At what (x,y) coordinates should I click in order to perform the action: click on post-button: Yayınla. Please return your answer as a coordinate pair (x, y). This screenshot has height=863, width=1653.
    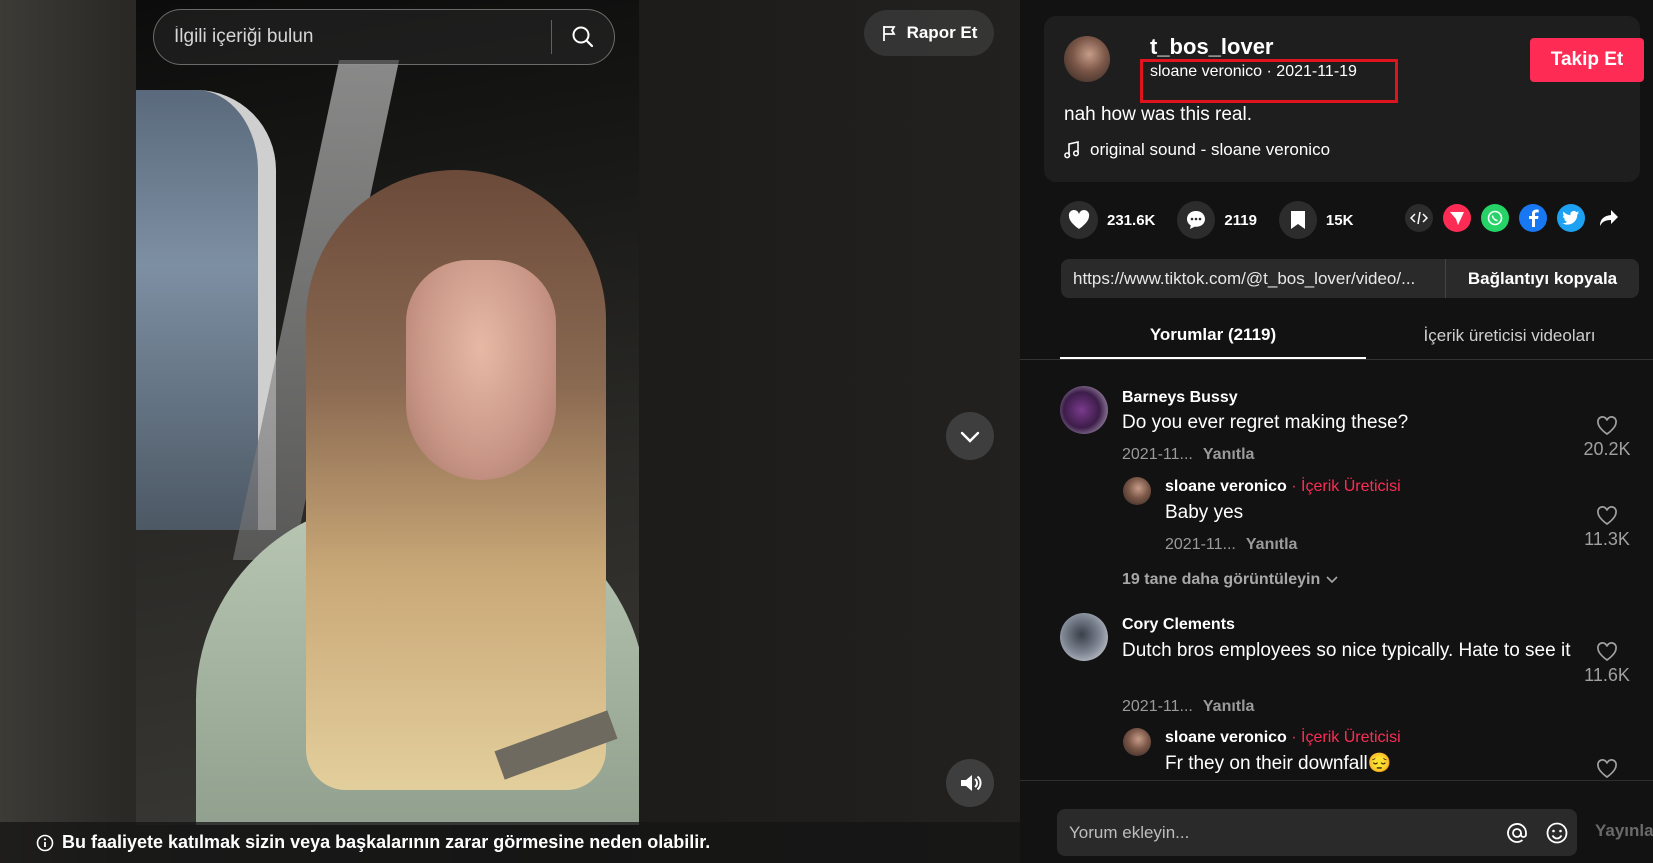
    Looking at the image, I should click on (1624, 831).